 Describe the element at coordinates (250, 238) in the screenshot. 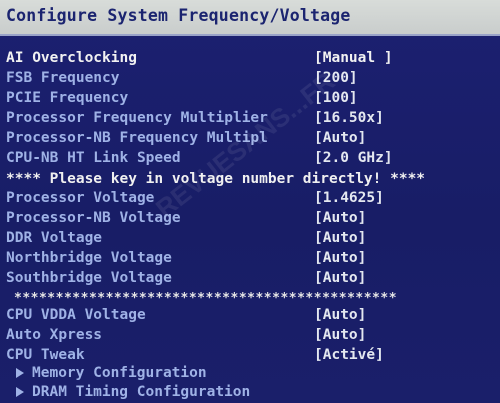

I see `setting-ddr-voltage: DDR Voltage [Auto]` at that location.